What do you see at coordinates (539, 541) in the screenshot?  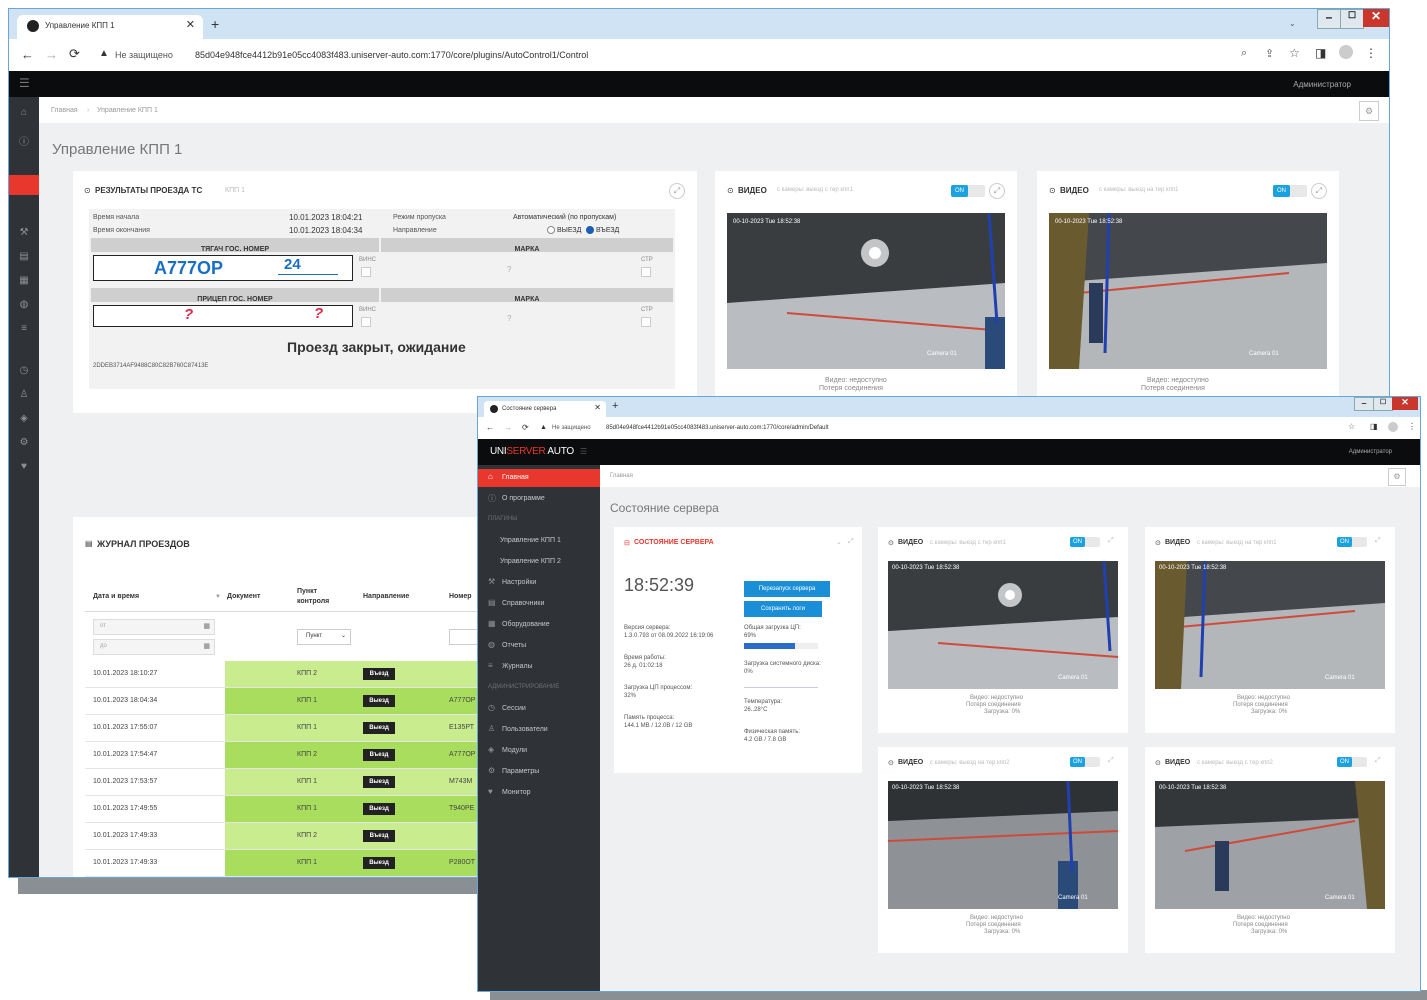 I see `sidebar-item: Управление КПП 1` at bounding box center [539, 541].